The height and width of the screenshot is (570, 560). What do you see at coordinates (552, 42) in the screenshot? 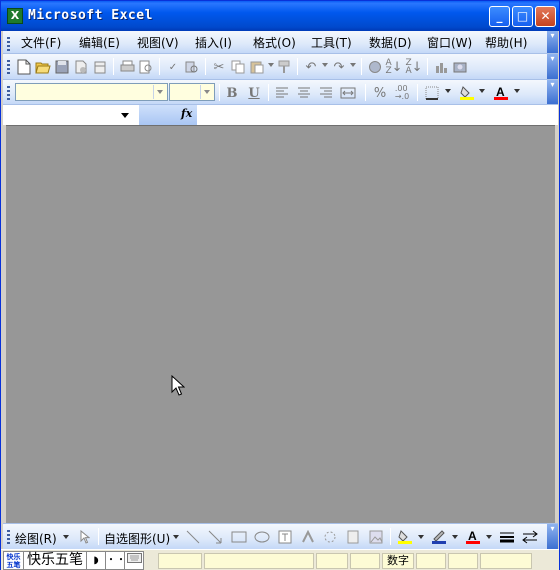
I see `menu-bar-options: ▾` at bounding box center [552, 42].